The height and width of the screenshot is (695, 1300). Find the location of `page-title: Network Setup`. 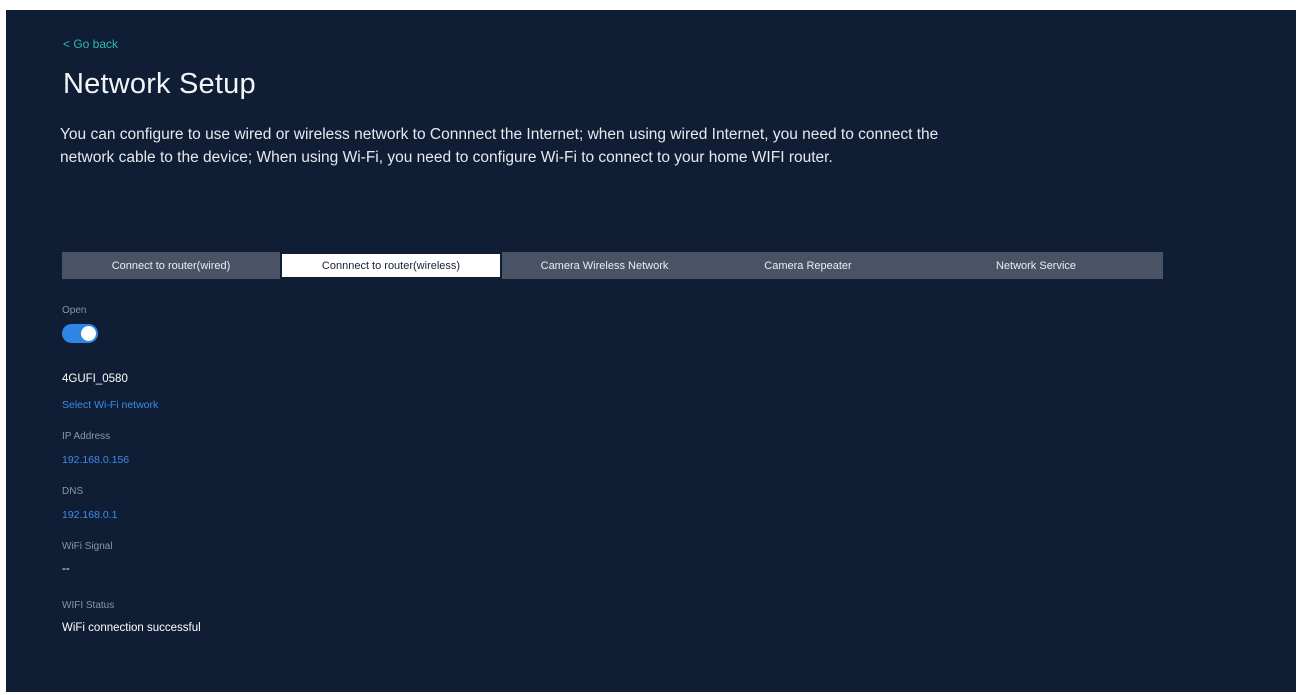

page-title: Network Setup is located at coordinates (159, 84).